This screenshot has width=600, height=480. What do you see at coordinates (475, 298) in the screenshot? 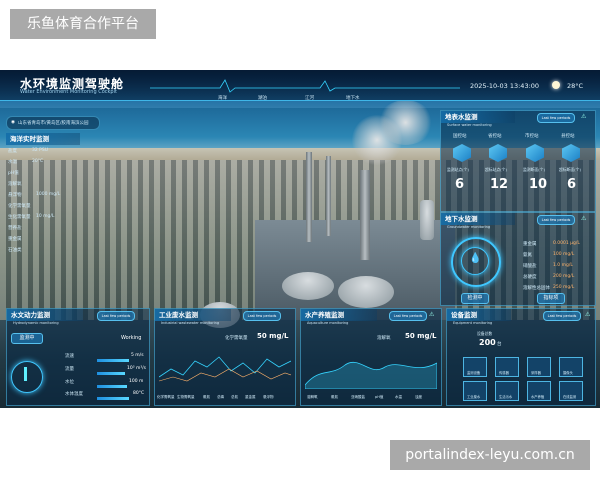
I see `detecting-button: 检测中` at bounding box center [475, 298].